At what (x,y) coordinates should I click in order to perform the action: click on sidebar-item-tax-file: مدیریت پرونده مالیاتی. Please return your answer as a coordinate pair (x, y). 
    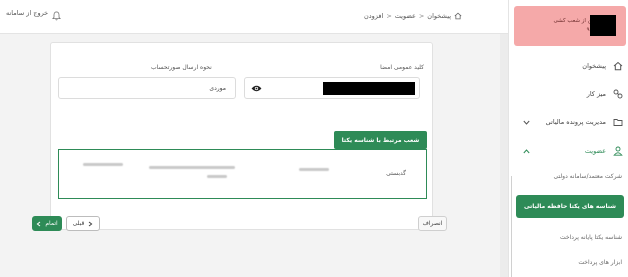
    Looking at the image, I should click on (568, 122).